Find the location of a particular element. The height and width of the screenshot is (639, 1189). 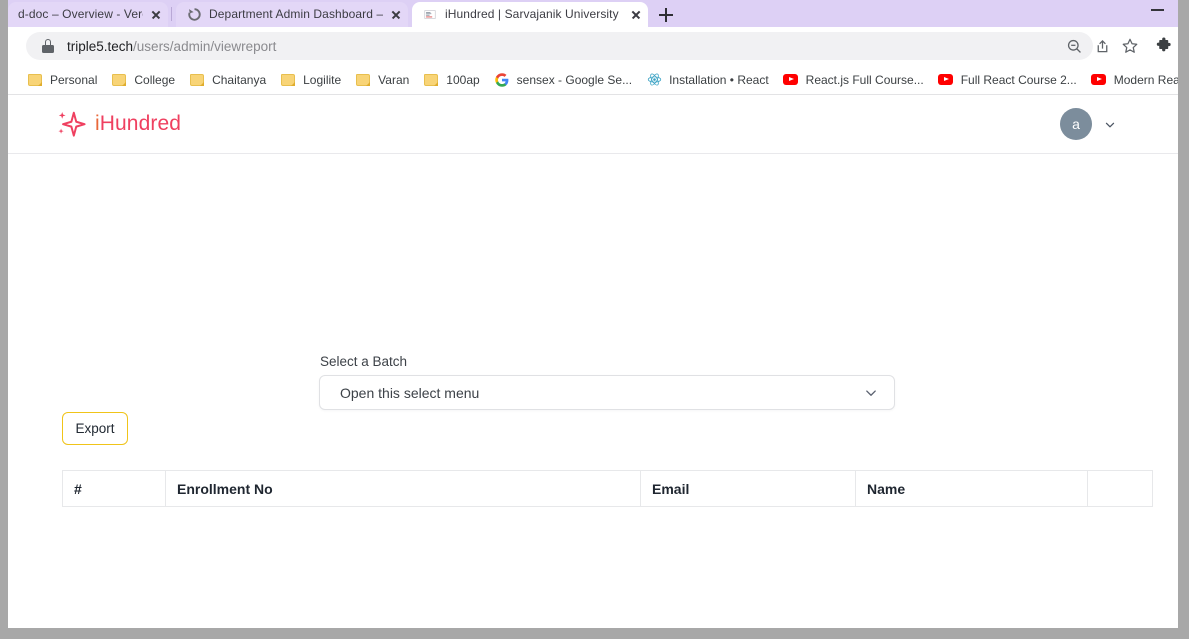

lock-icon is located at coordinates (48, 46).